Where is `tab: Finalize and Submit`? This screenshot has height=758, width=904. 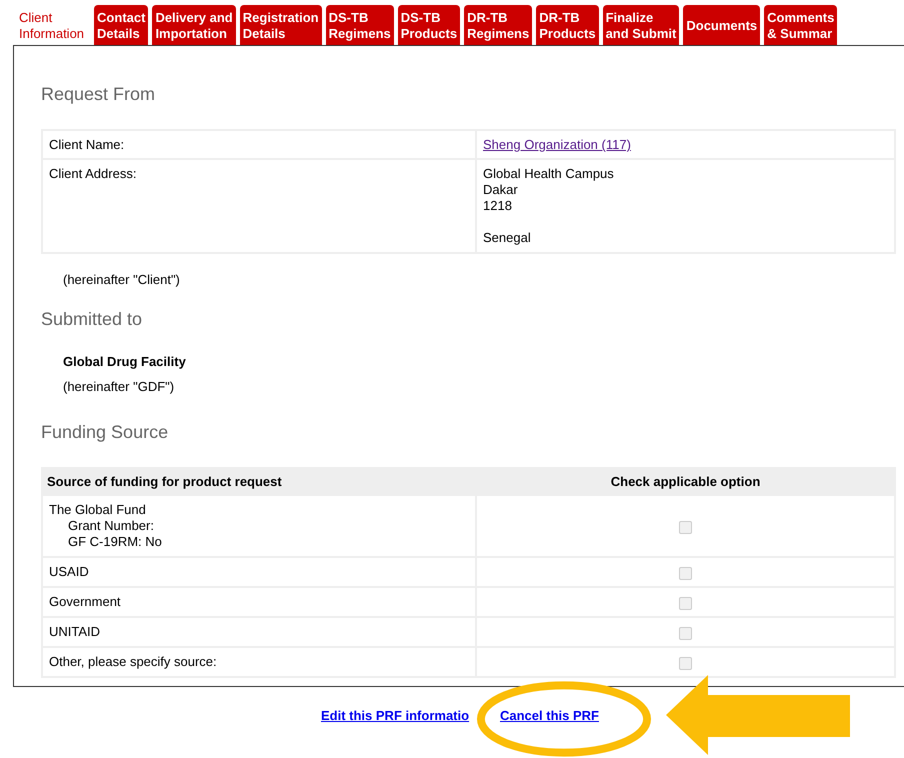
tab: Finalize and Submit is located at coordinates (641, 25).